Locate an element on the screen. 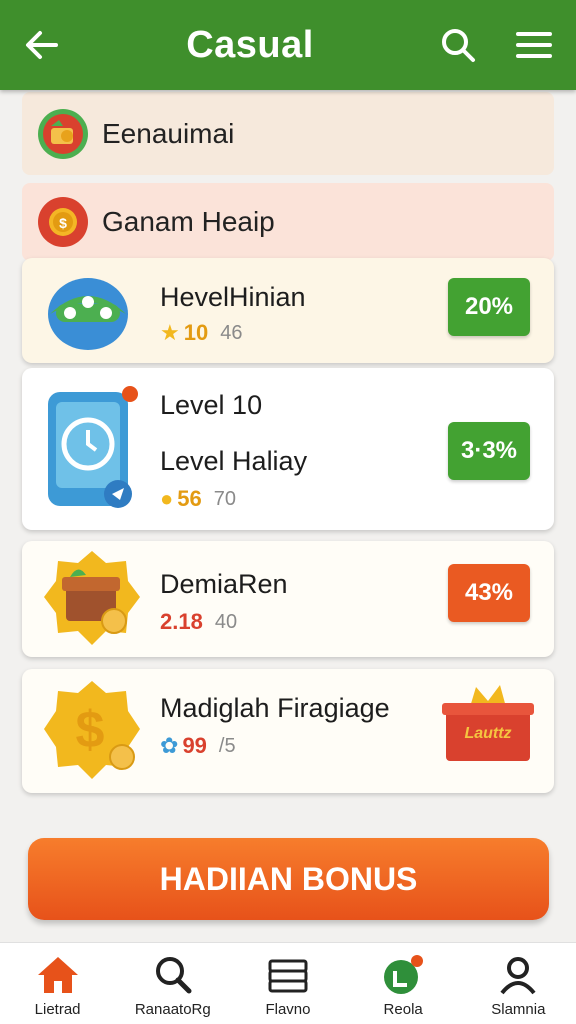 Image resolution: width=576 pixels, height=1024 pixels. category-row-2: $ Ganam Heaip is located at coordinates (288, 222).